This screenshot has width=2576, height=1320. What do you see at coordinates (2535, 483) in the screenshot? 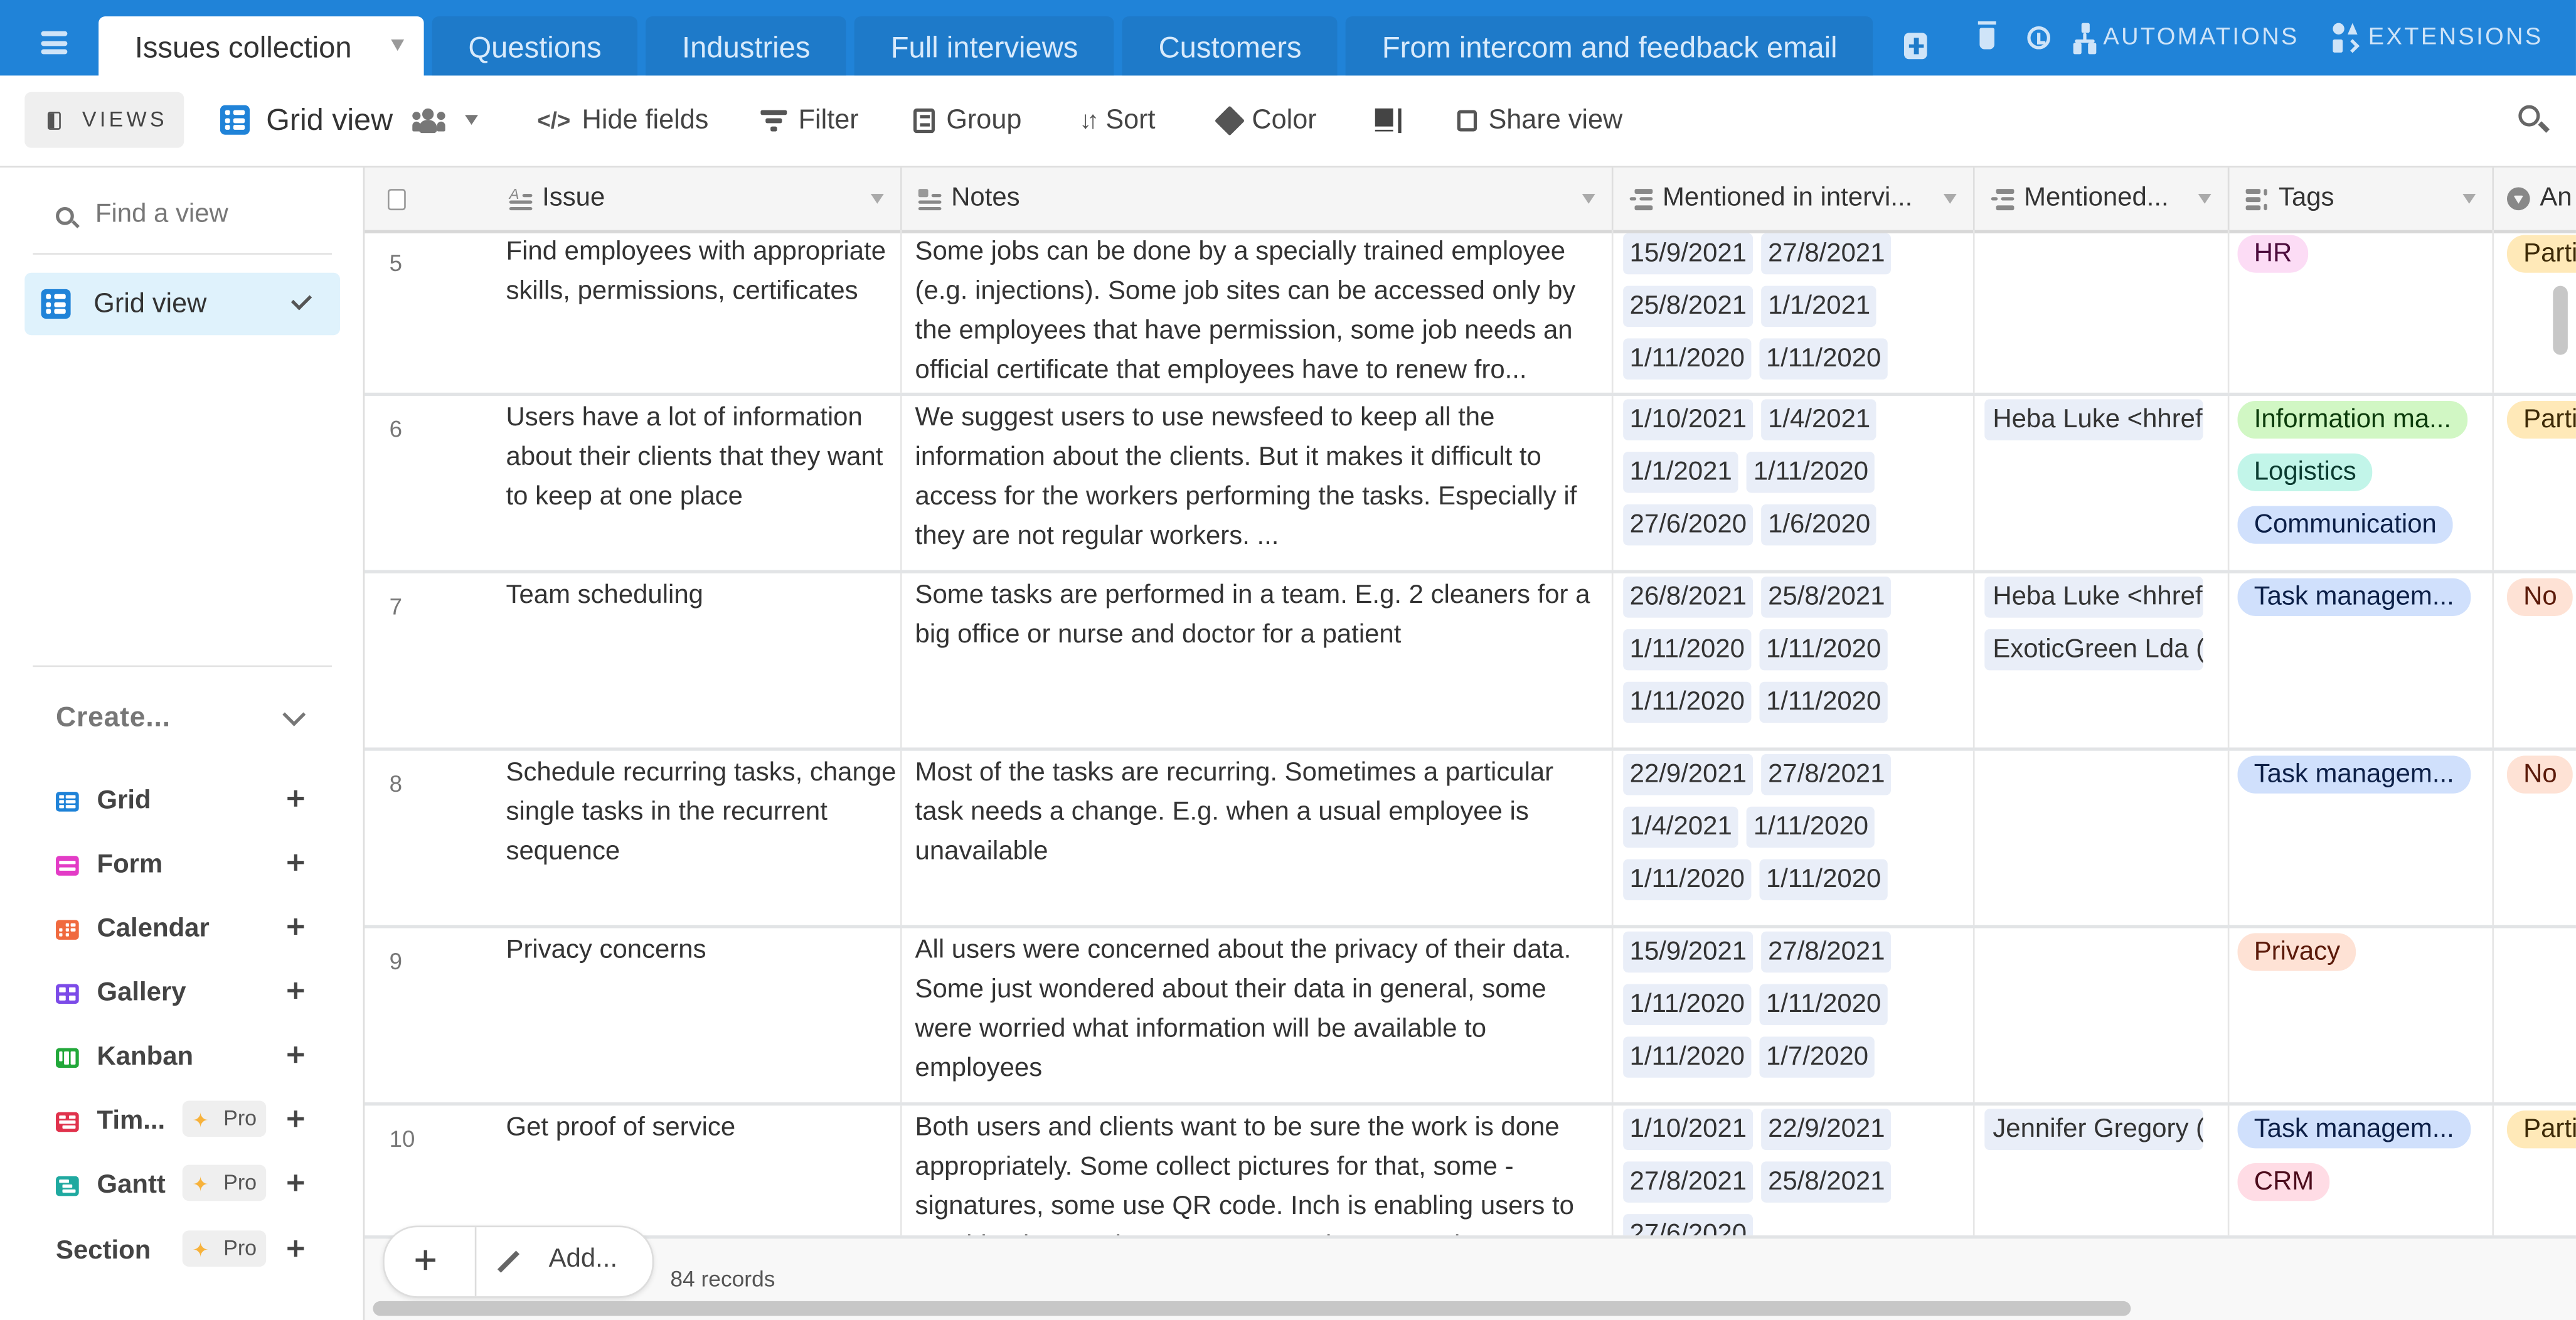
I see `answer-cell: Parti` at bounding box center [2535, 483].